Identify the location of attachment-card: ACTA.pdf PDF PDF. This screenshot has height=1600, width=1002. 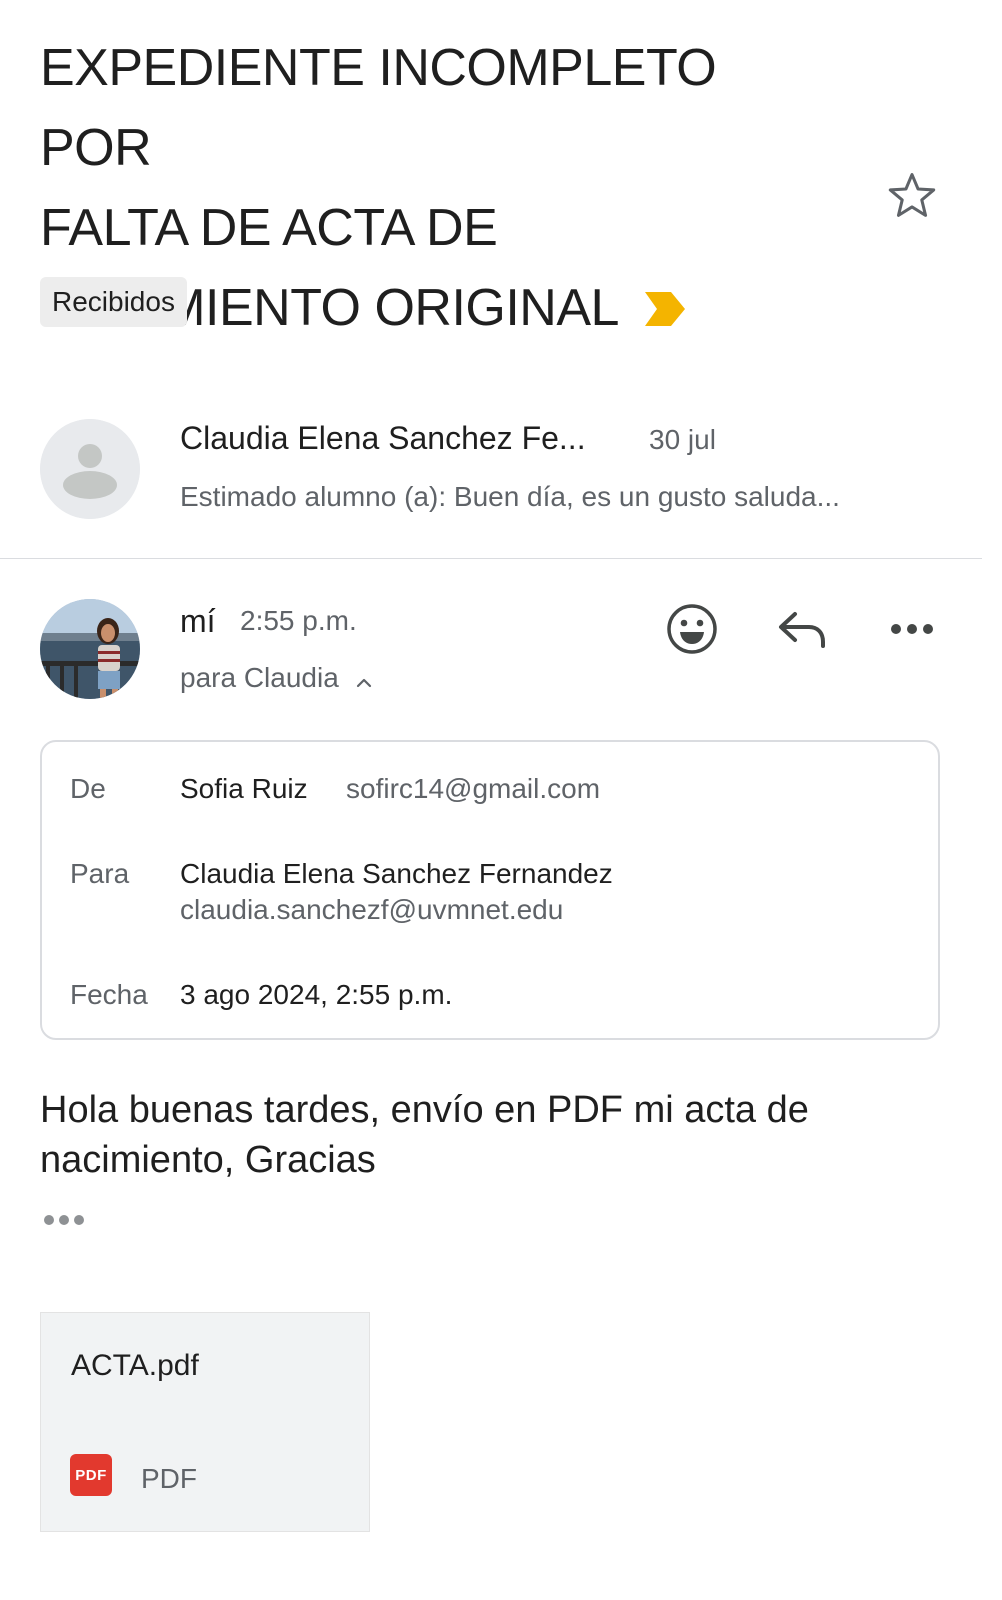
(205, 1422).